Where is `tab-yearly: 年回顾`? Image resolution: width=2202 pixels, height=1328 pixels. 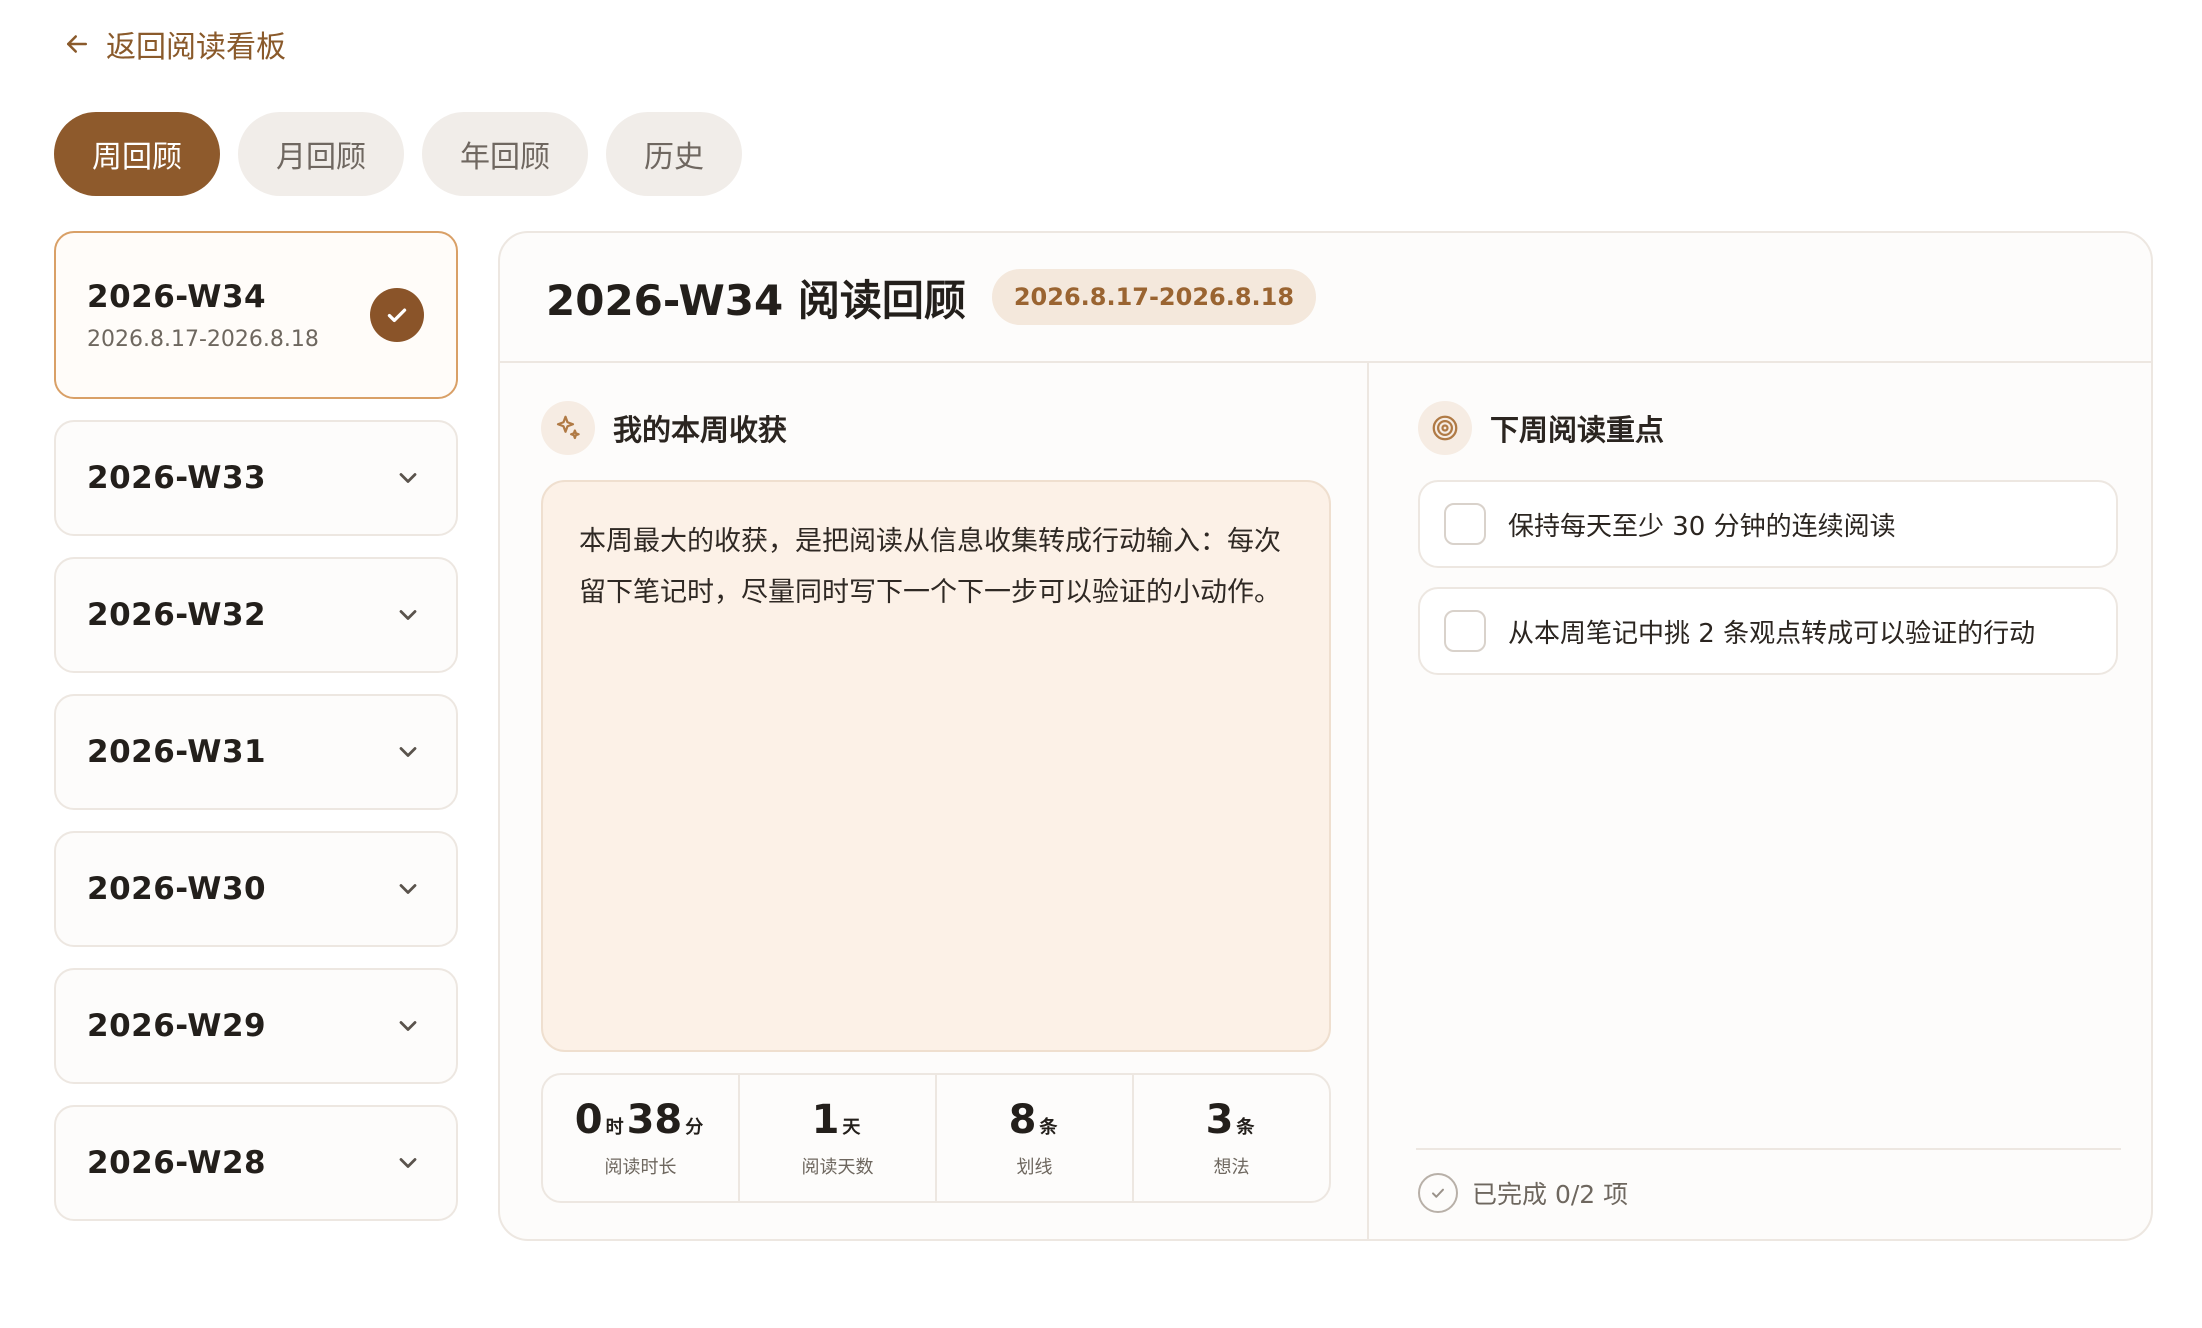 tab-yearly: 年回顾 is located at coordinates (505, 154).